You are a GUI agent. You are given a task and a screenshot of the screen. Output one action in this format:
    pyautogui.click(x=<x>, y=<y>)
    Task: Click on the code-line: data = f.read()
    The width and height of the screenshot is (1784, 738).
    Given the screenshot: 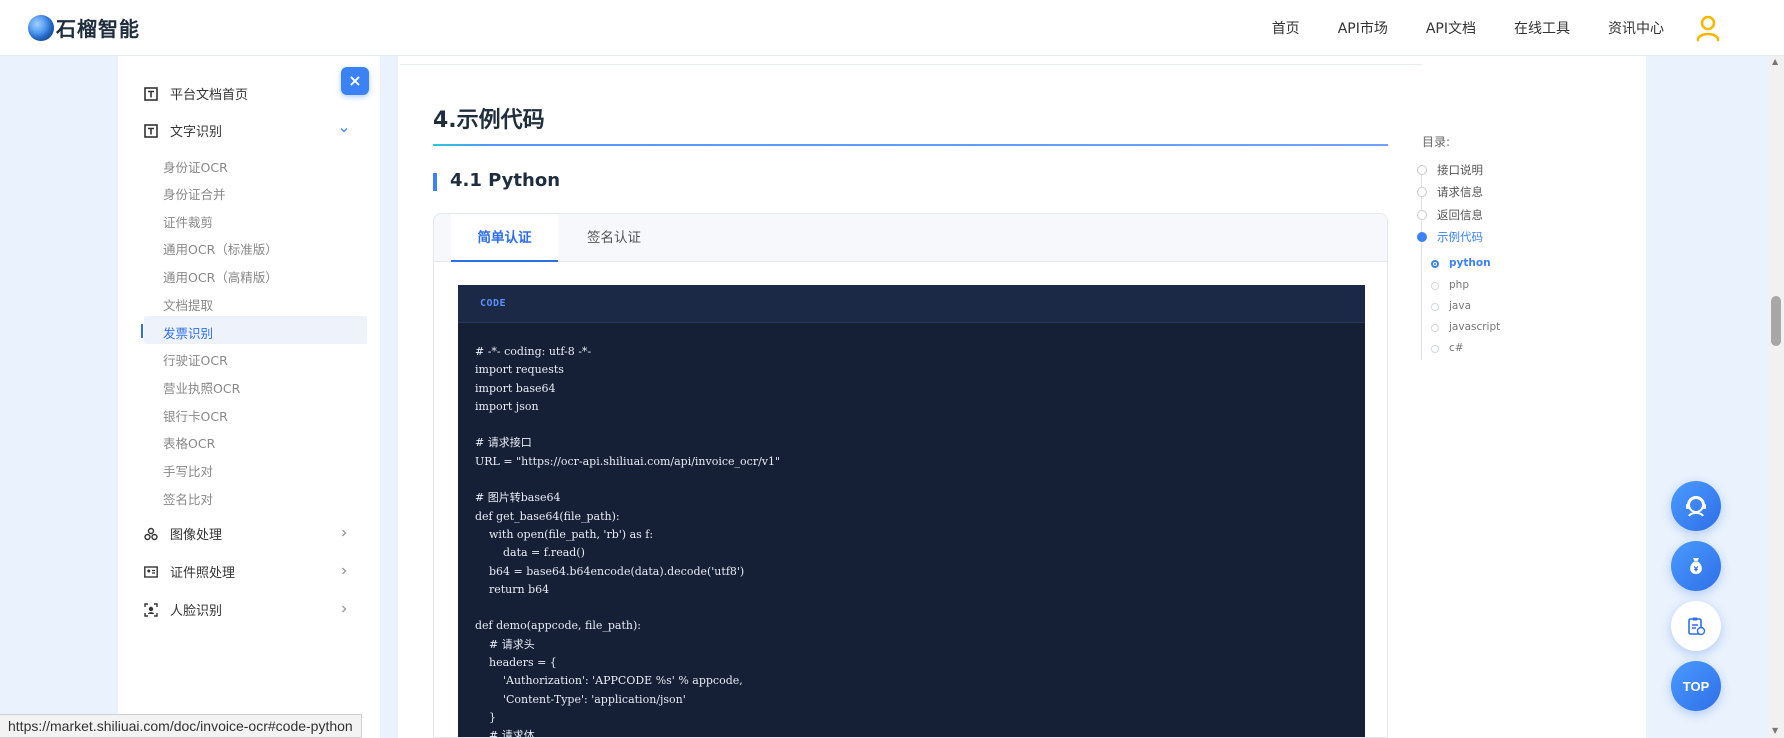 What is the action you would take?
    pyautogui.click(x=530, y=553)
    